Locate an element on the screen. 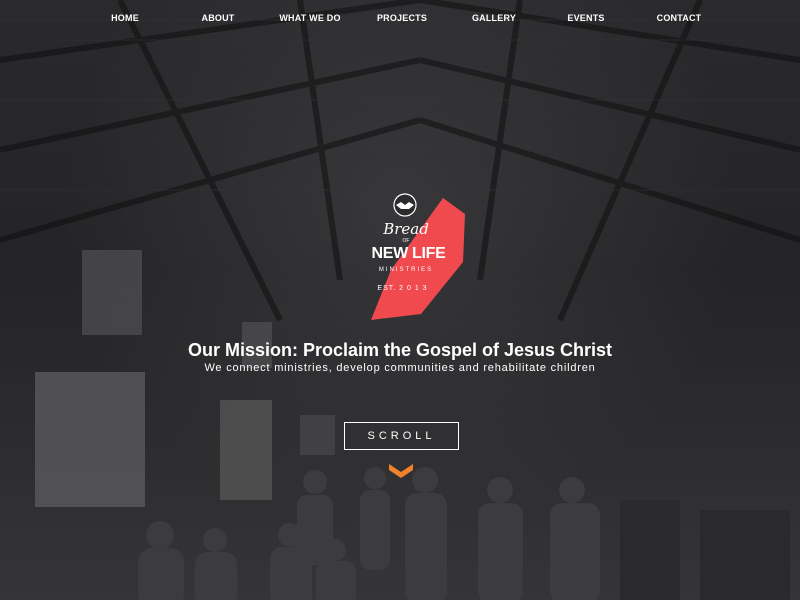  nav-item-contact: CONTACT is located at coordinates (679, 18).